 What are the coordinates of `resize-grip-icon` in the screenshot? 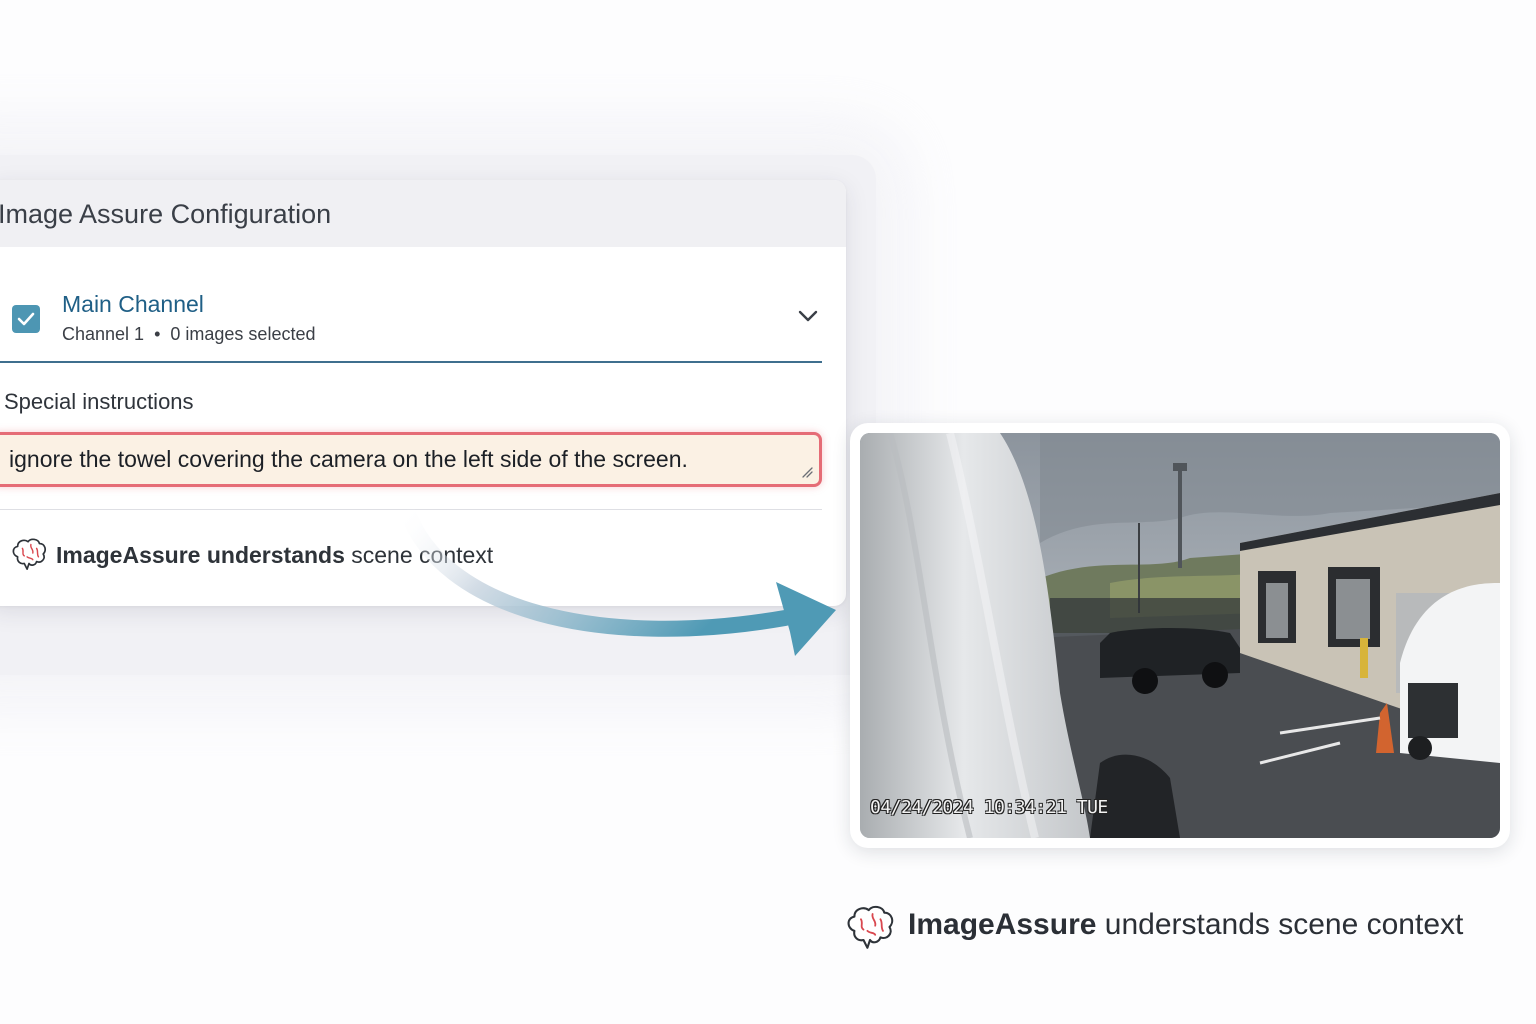 It's located at (807, 472).